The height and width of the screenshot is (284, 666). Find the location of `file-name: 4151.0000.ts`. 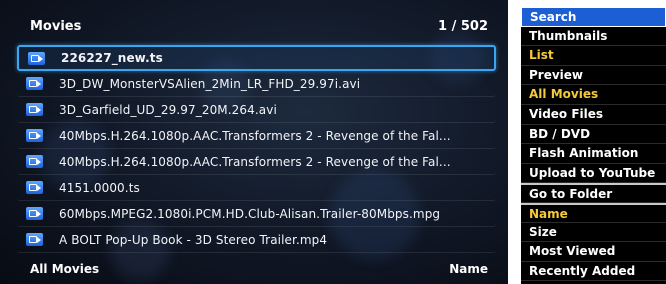

file-name: 4151.0000.ts is located at coordinates (99, 187).